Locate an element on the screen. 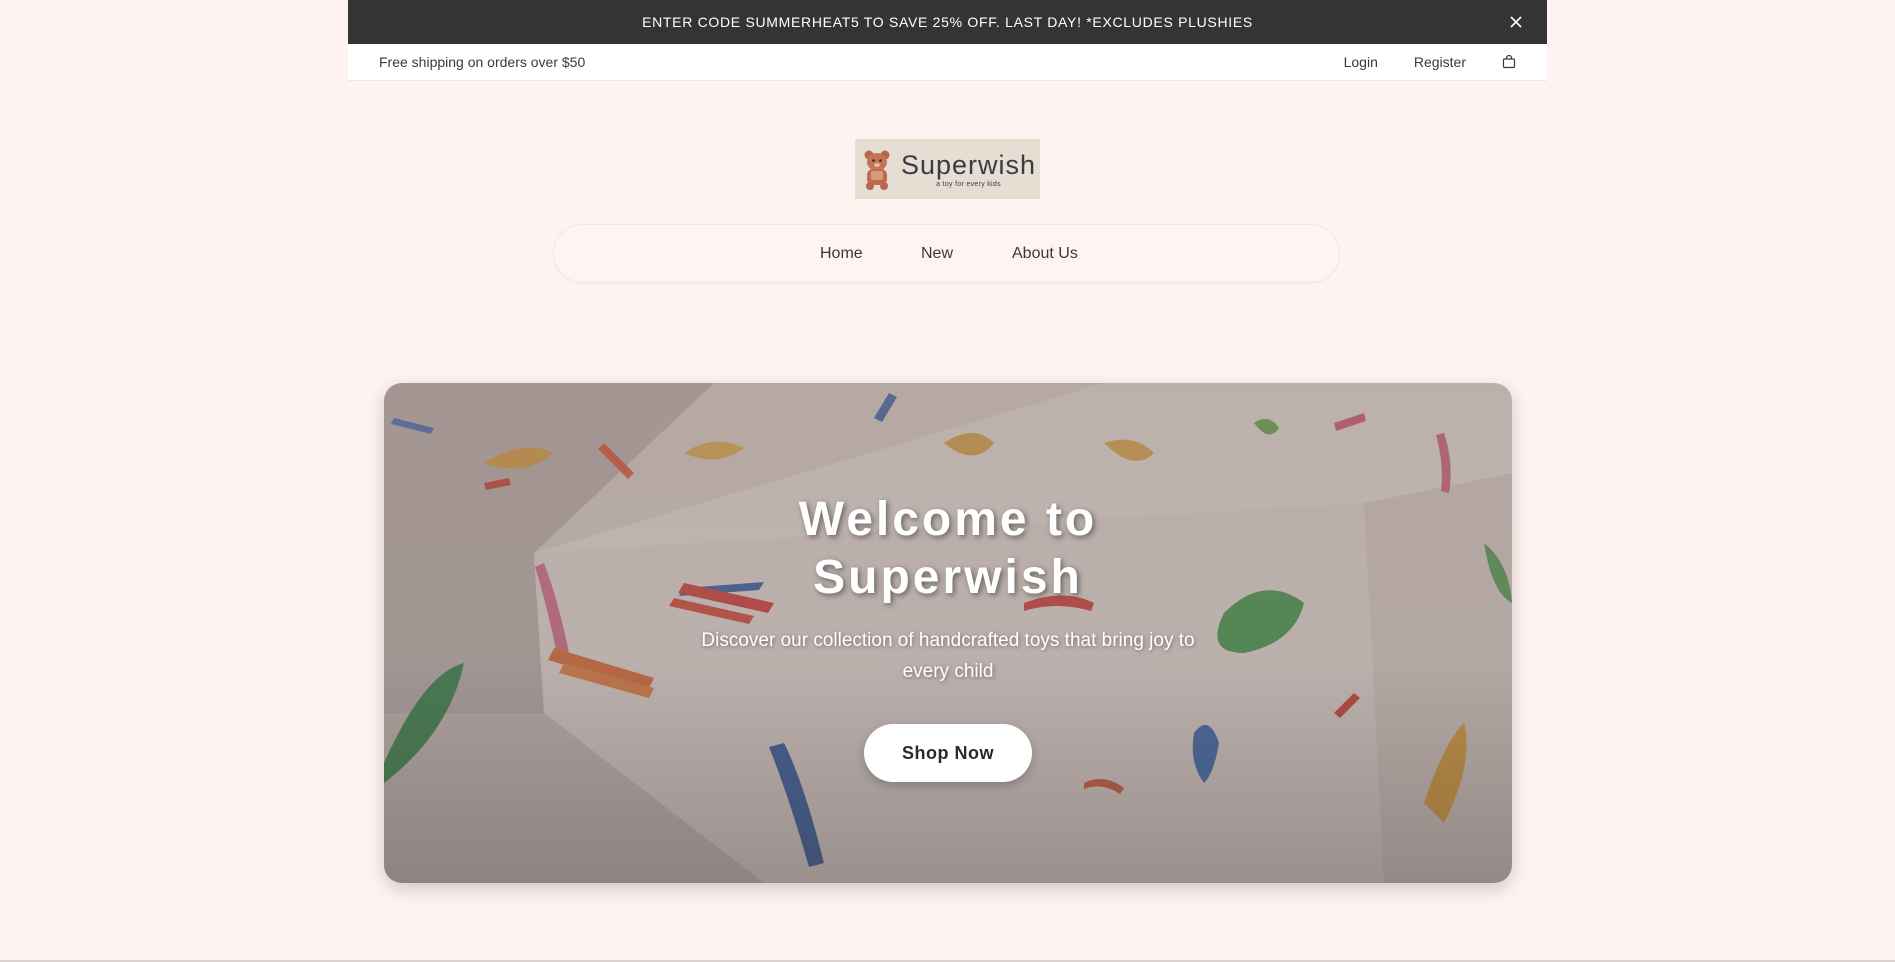 This screenshot has height=962, width=1895. nav-item-home: Home is located at coordinates (841, 254).